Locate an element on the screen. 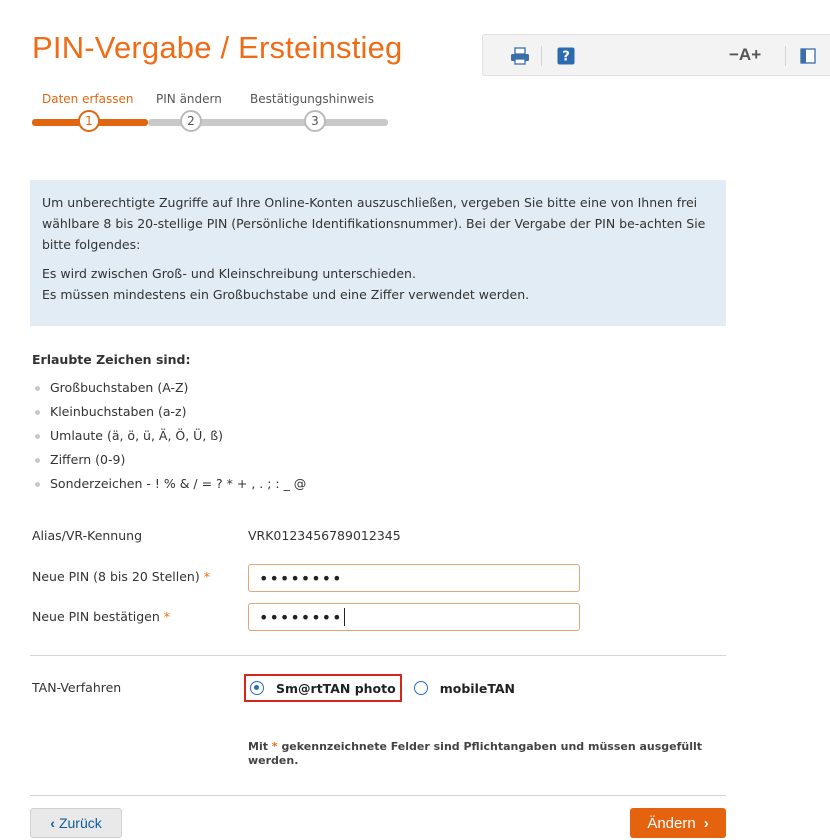  radio-unchecked-icon is located at coordinates (420, 688).